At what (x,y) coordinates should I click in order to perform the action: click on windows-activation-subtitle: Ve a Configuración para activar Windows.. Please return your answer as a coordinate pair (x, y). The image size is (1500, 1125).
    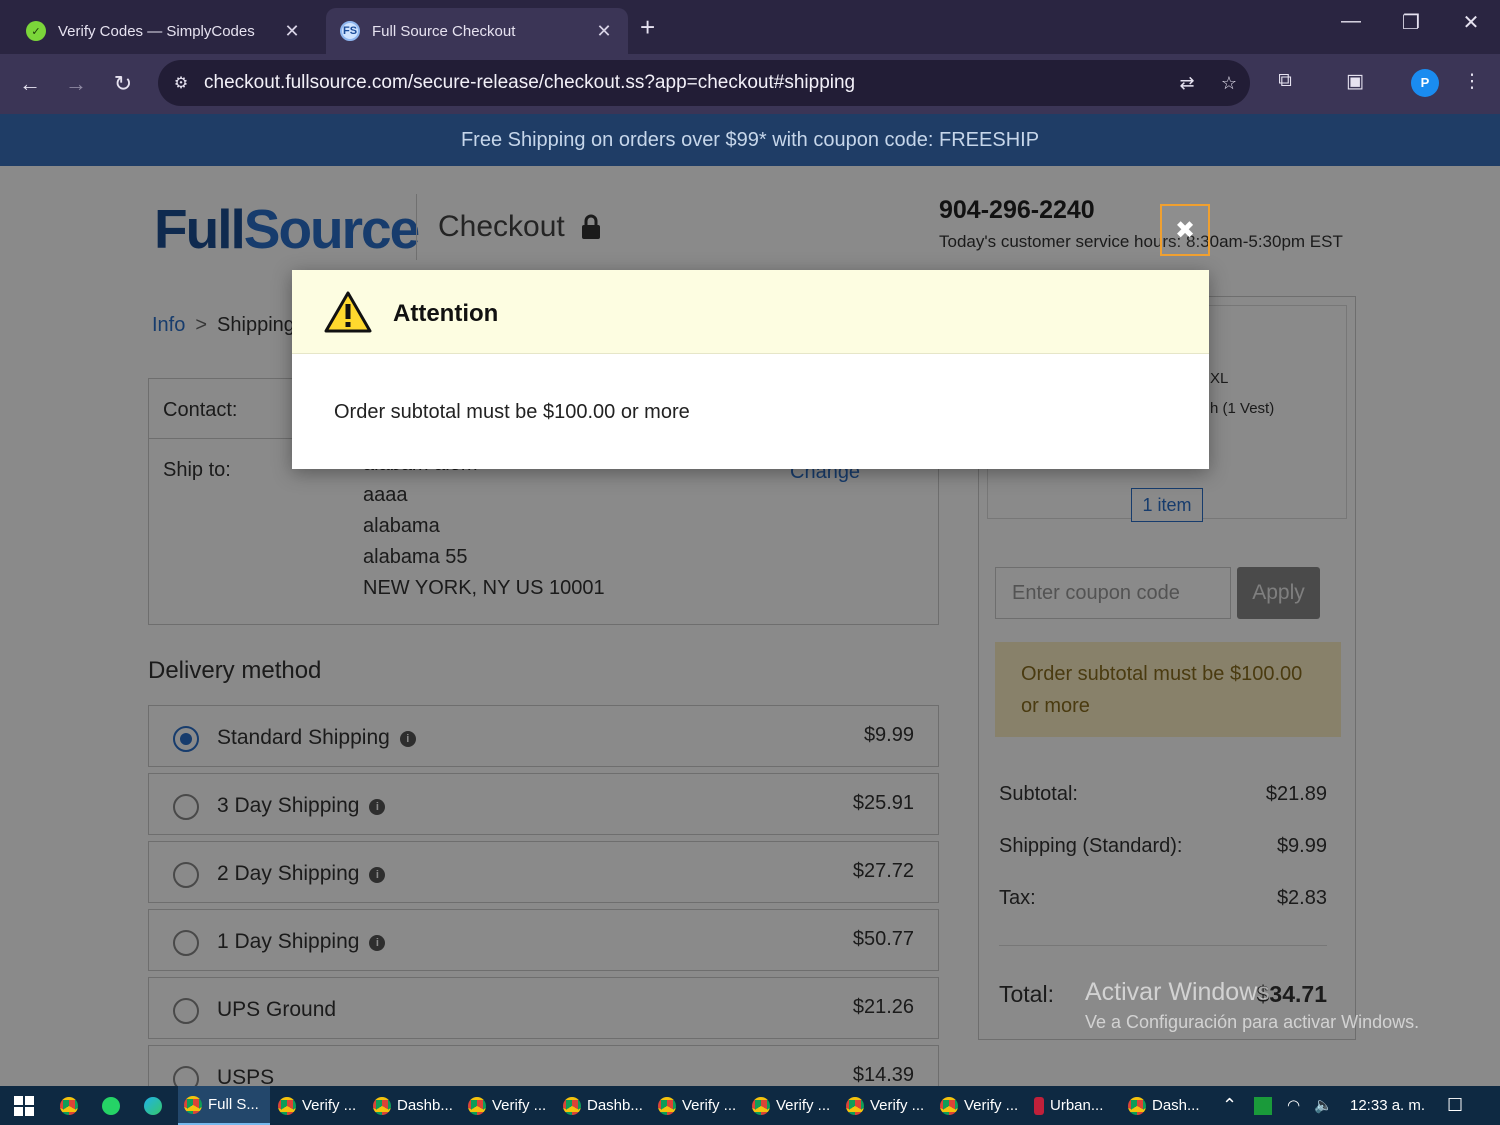
    Looking at the image, I should click on (1252, 1022).